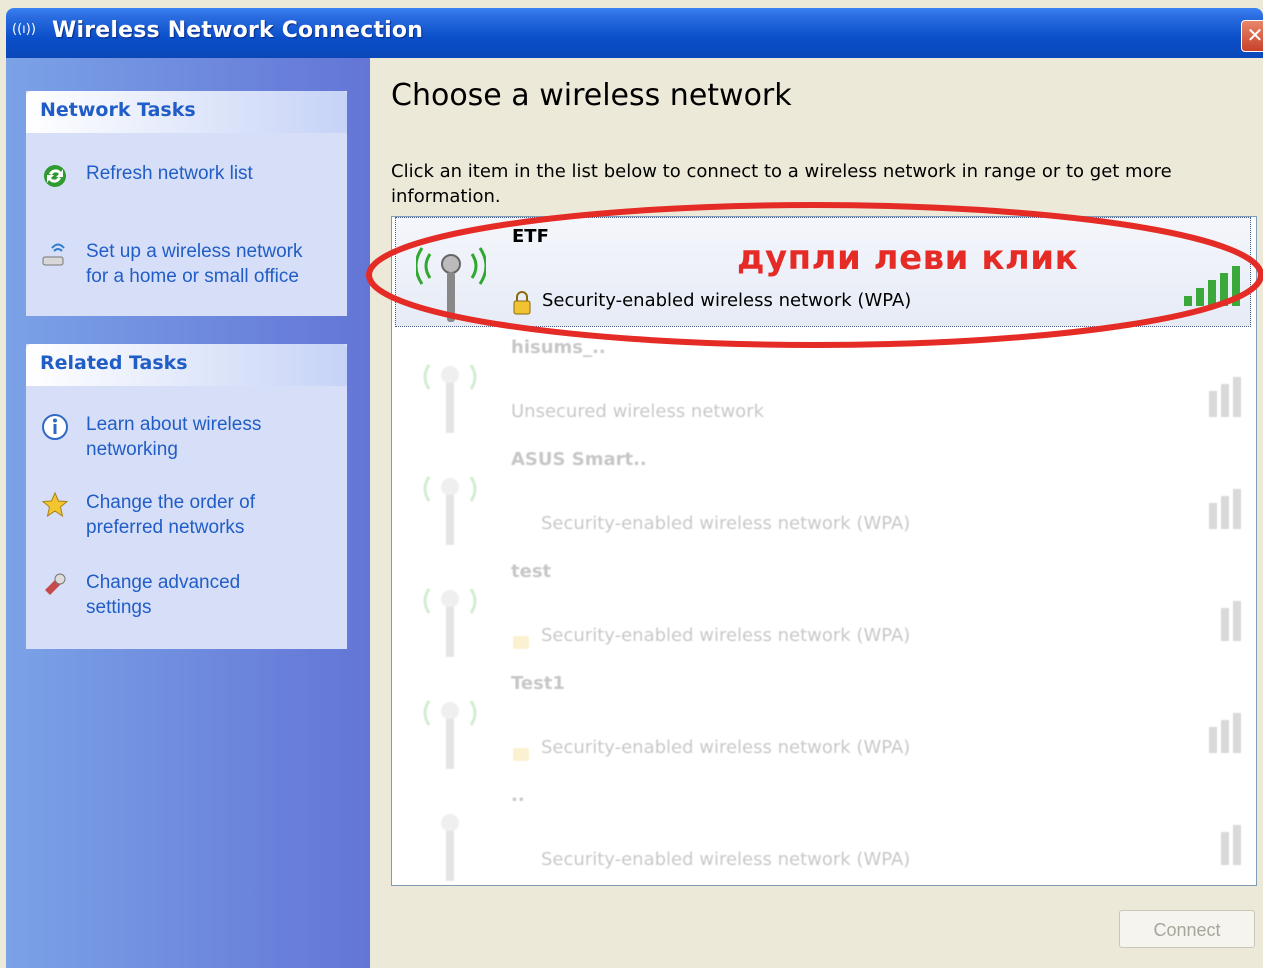  I want to click on close-button: ✕, so click(1252, 36).